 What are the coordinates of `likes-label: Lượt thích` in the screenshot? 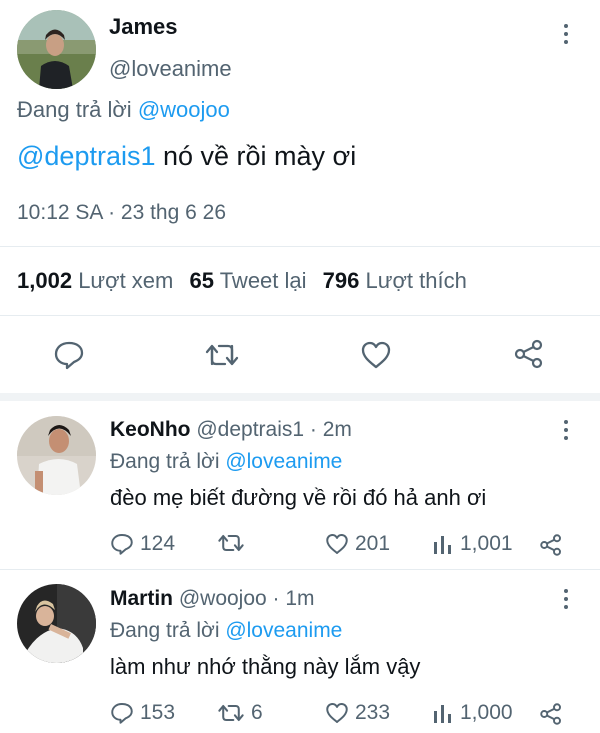 It's located at (416, 280).